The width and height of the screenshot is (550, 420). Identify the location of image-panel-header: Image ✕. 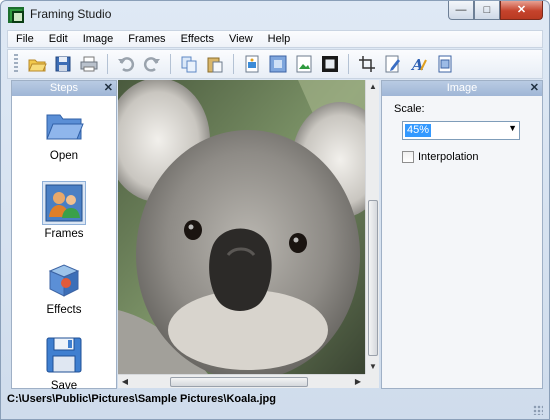
(462, 88).